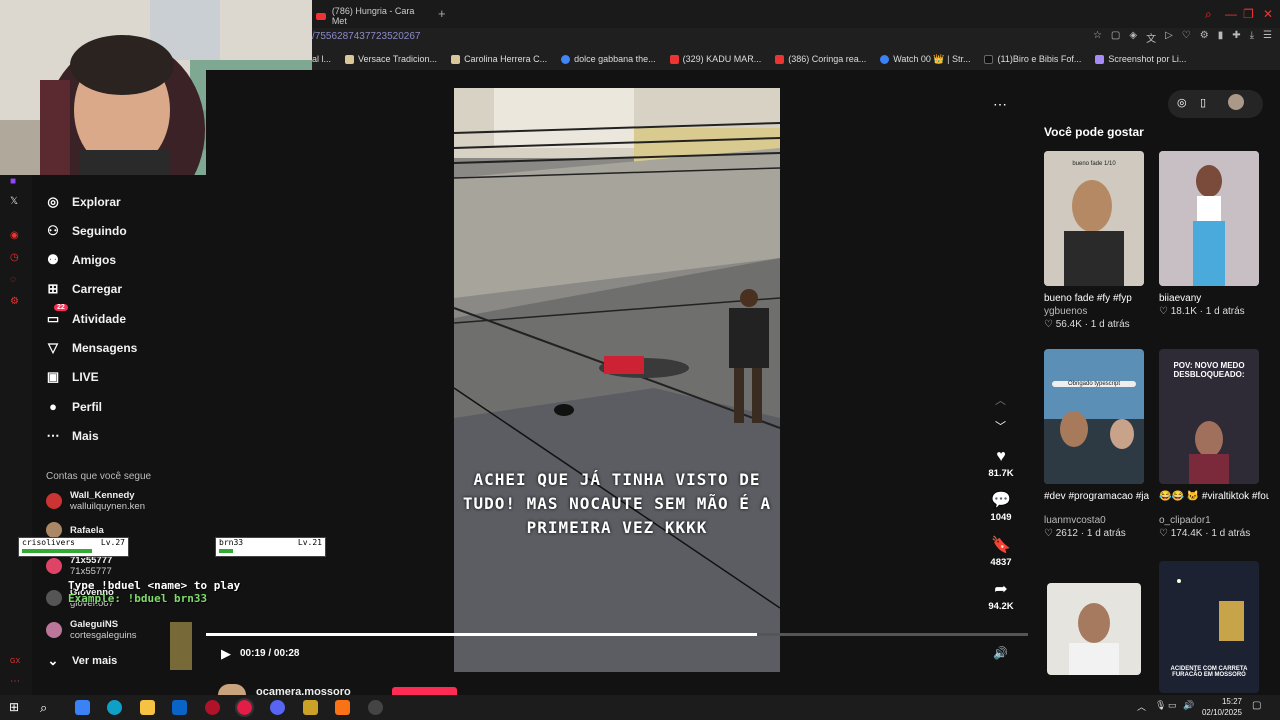  Describe the element at coordinates (1209, 416) in the screenshot. I see `video-thumbnail: POV: NOVO MEDO DESBLOQUEADO:` at that location.